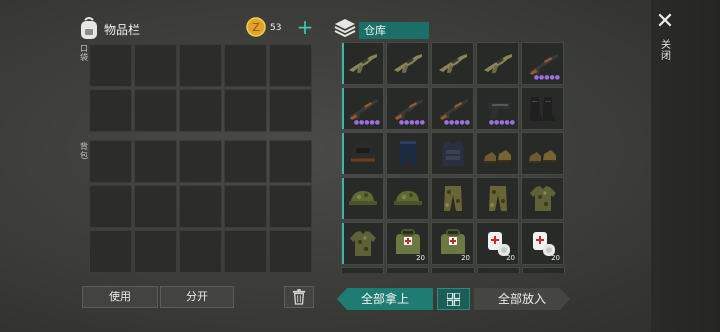 This screenshot has height=332, width=720. I want to click on pocket-grid, so click(200, 88).